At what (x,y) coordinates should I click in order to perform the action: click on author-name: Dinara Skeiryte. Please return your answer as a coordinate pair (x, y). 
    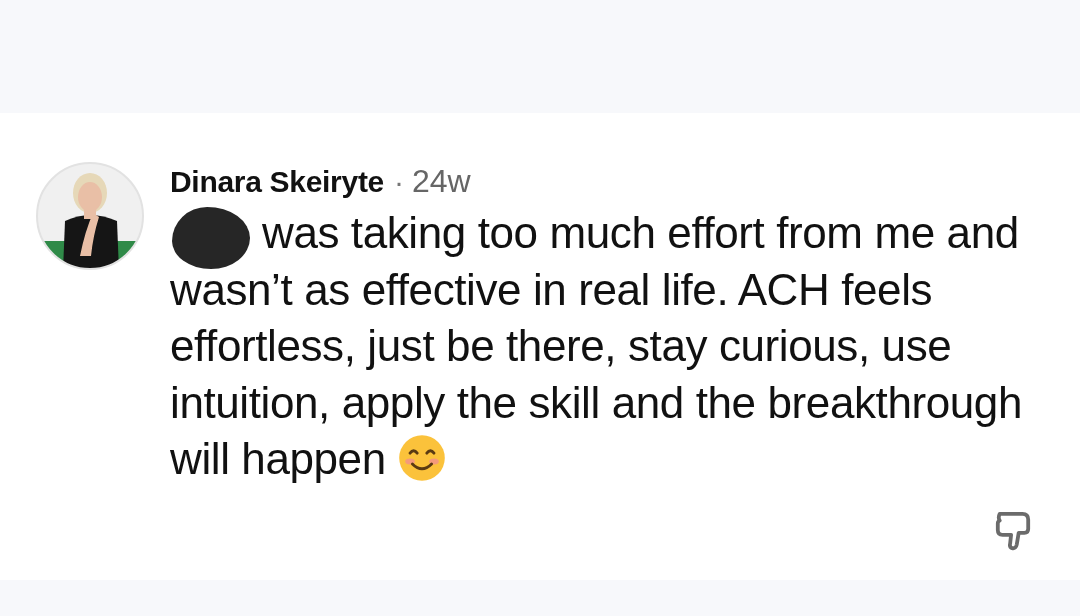
    Looking at the image, I should click on (277, 182).